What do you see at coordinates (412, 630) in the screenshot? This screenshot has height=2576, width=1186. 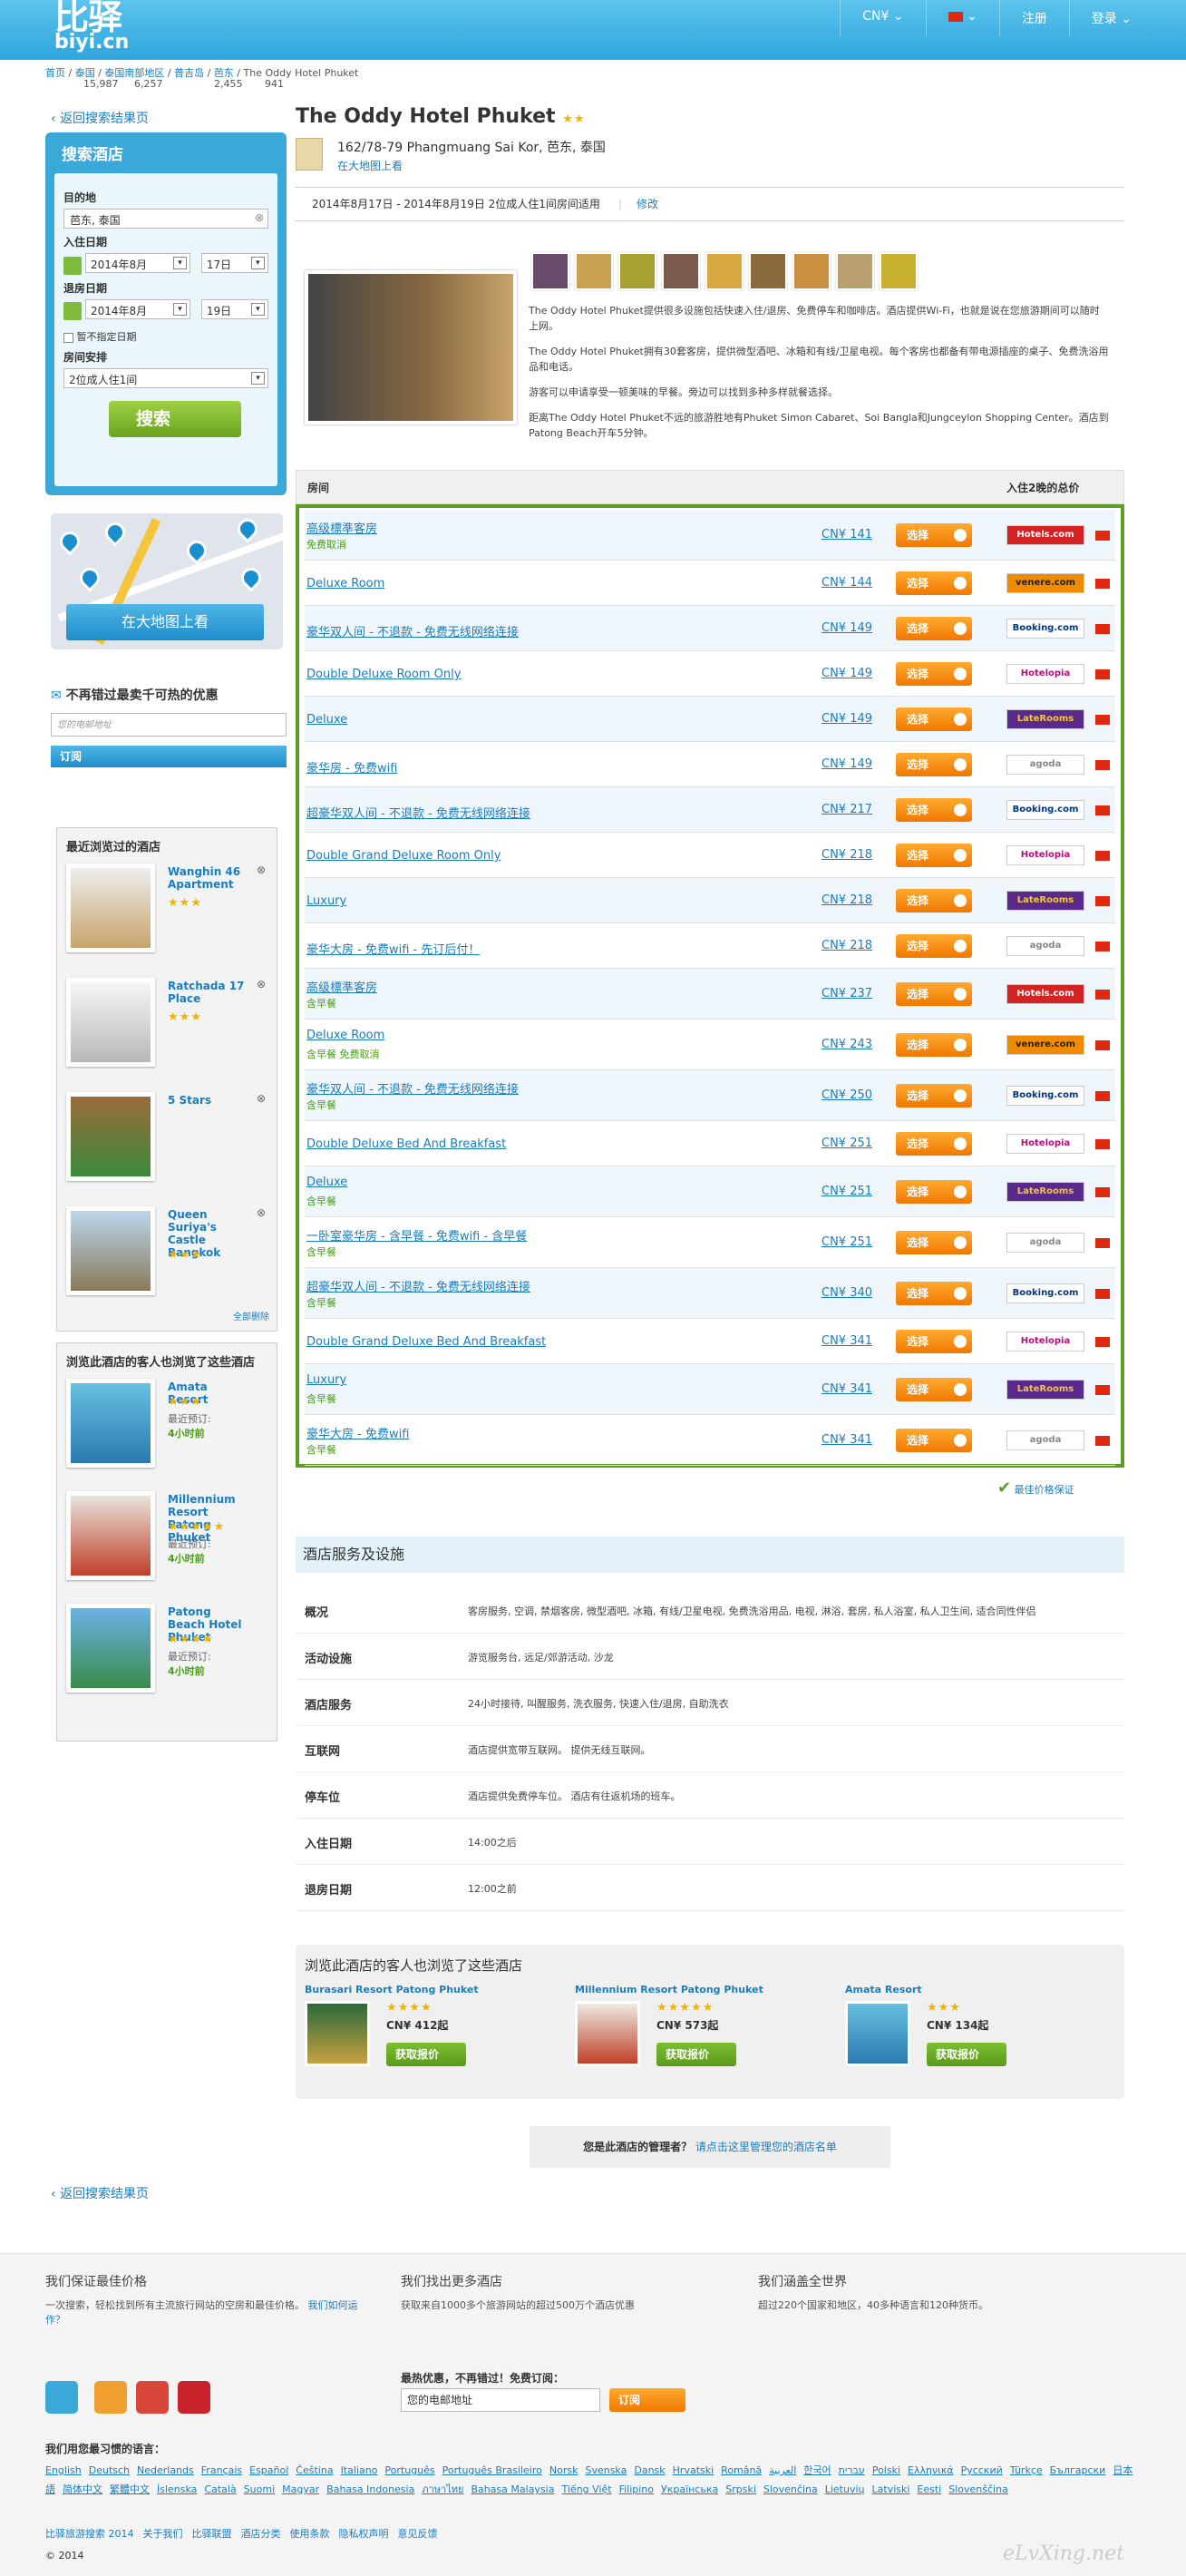 I see `room-name-link: 豪华双人间 - 不退款 - 免费无线网络连接` at bounding box center [412, 630].